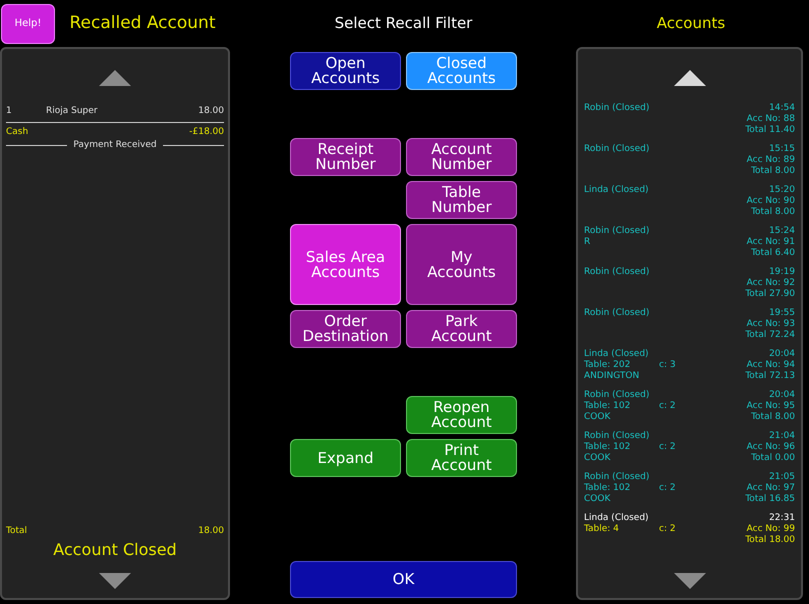 This screenshot has width=809, height=604. Describe the element at coordinates (782, 436) in the screenshot. I see `account-time: 21:04` at that location.